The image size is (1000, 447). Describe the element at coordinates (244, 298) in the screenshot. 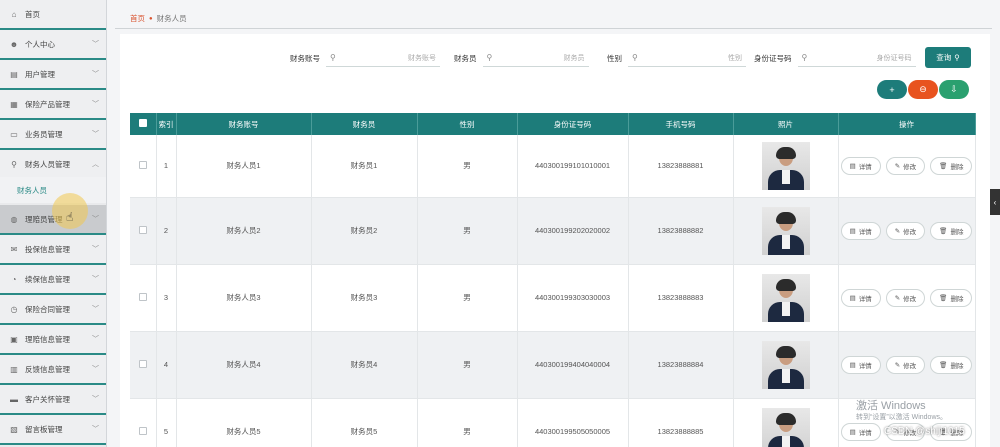

I see `cell-account: 财务人员3` at that location.